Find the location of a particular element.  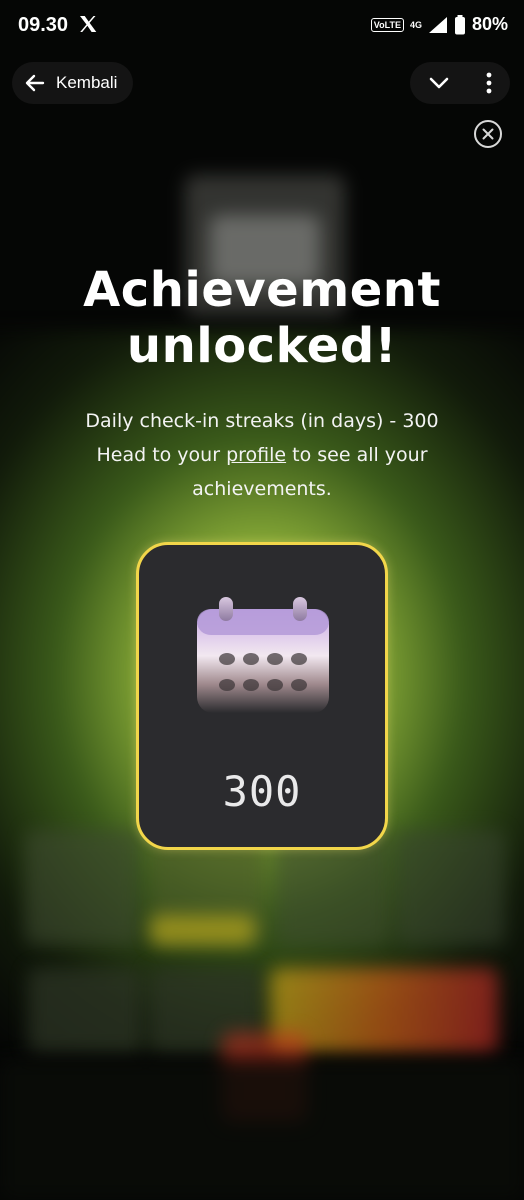

achievement-badge: 300 is located at coordinates (262, 696).